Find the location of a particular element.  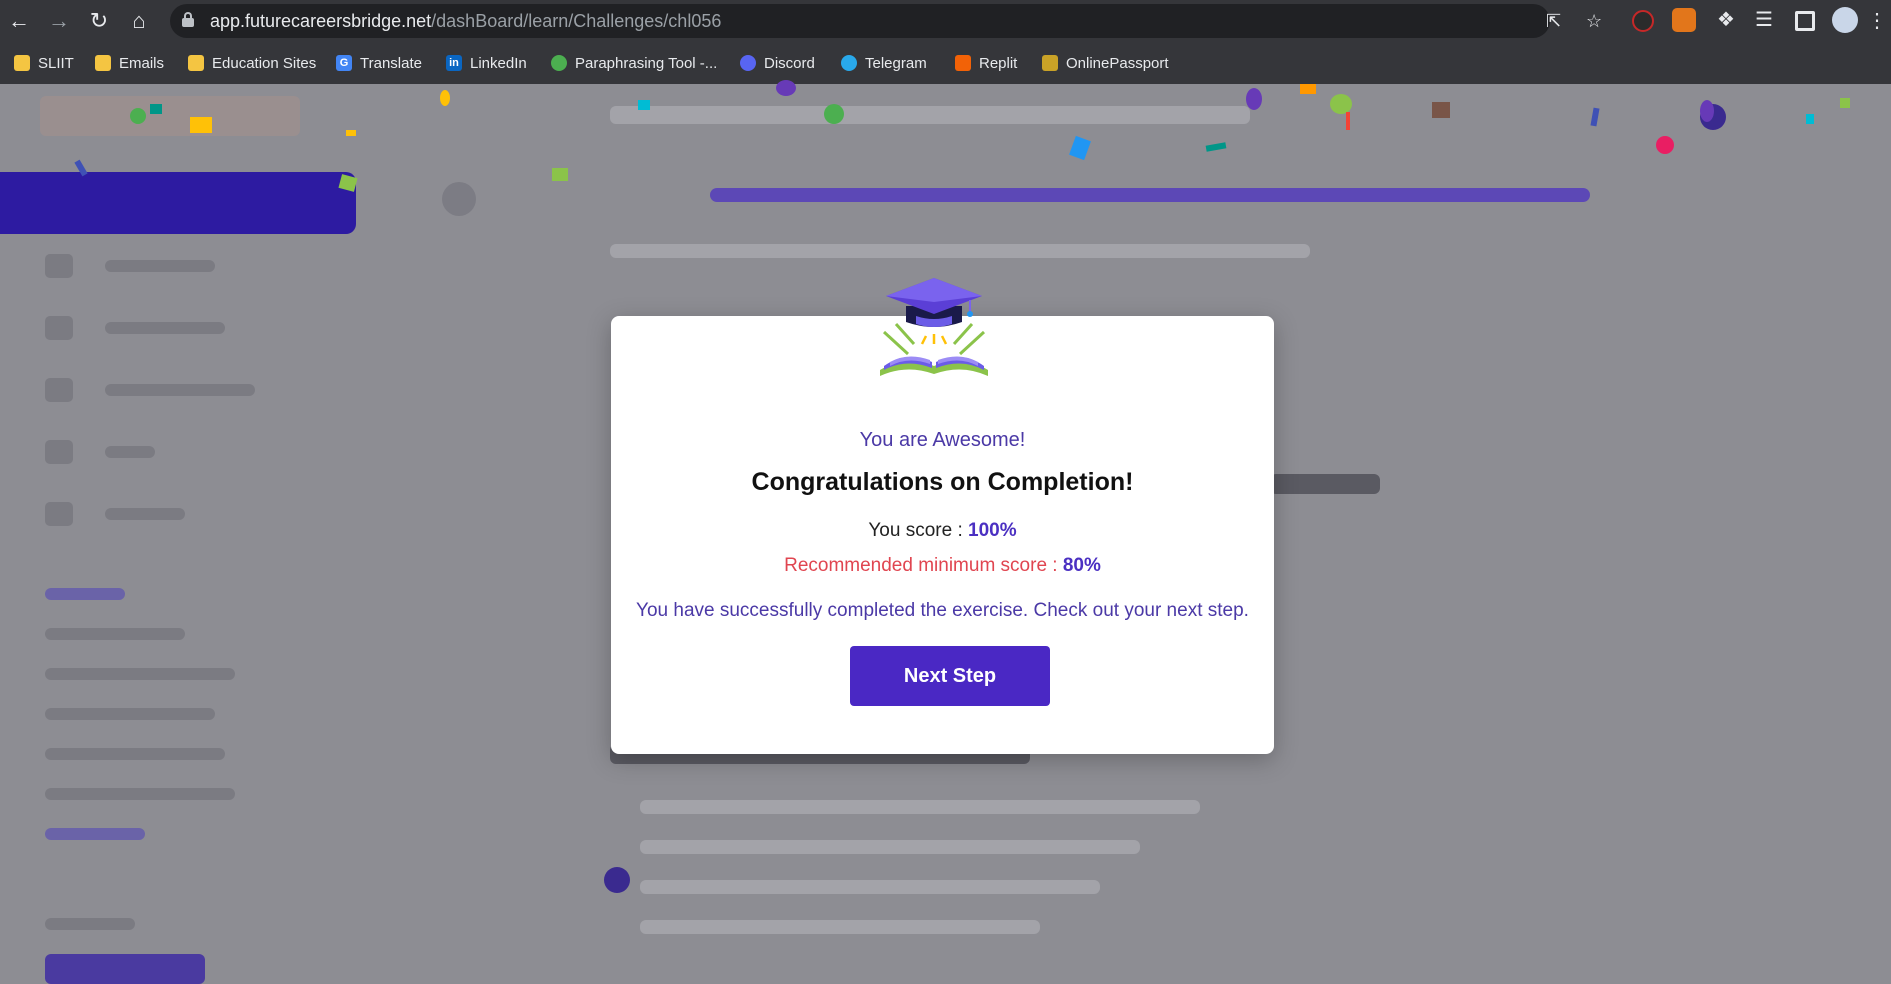

metamask-icon is located at coordinates (1684, 20).